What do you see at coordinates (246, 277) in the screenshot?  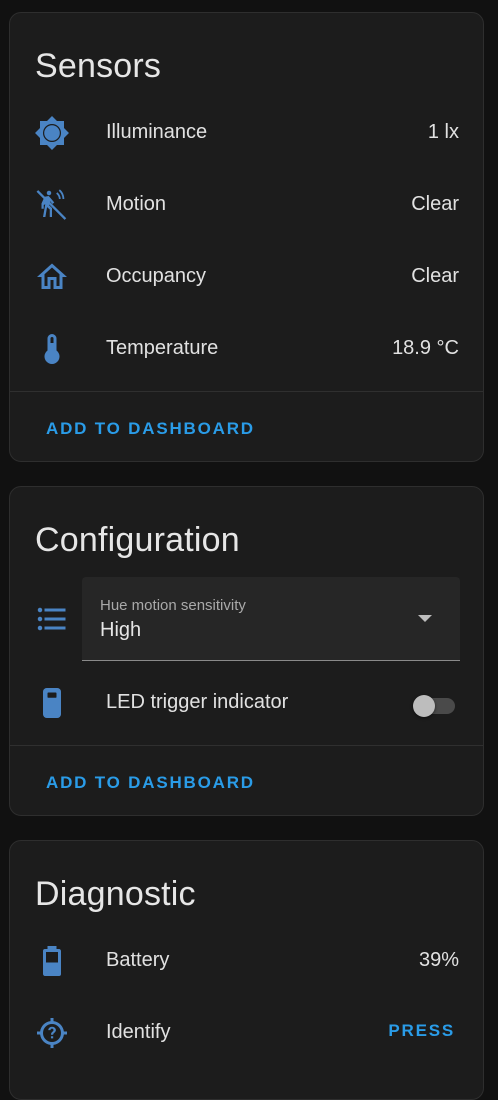 I see `sensor-row-occupancy: Occupancy Clear` at bounding box center [246, 277].